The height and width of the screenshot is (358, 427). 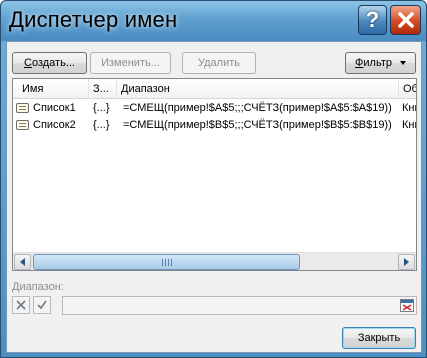 What do you see at coordinates (407, 305) in the screenshot?
I see `range-select-icon` at bounding box center [407, 305].